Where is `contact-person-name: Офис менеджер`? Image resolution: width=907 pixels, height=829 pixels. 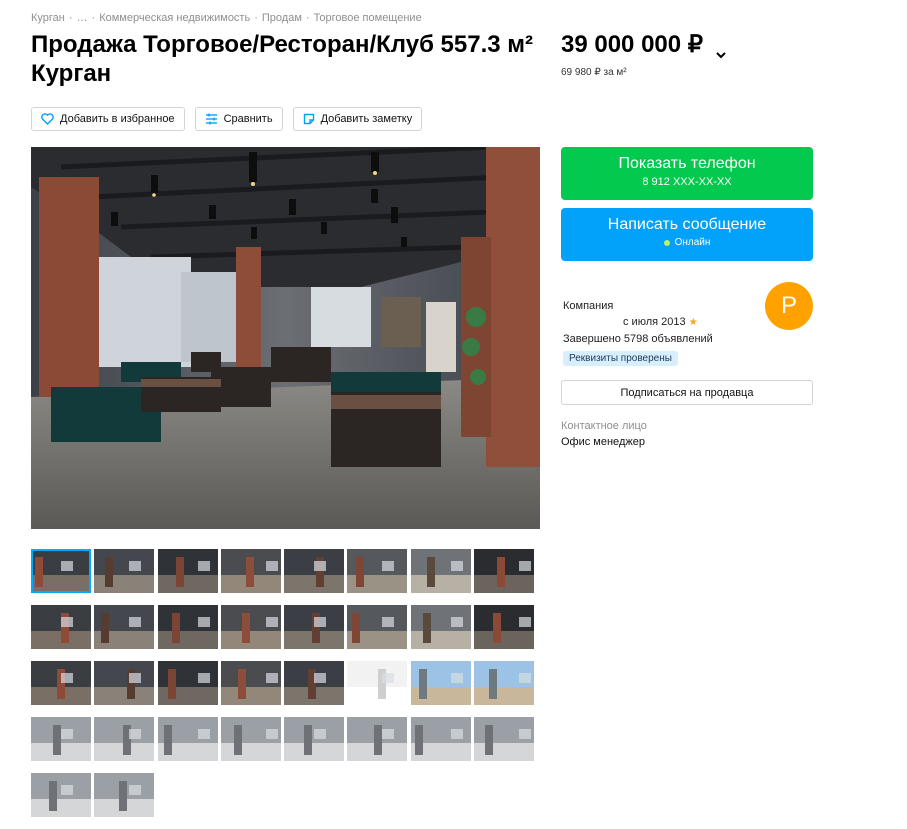 contact-person-name: Офис менеджер is located at coordinates (603, 442).